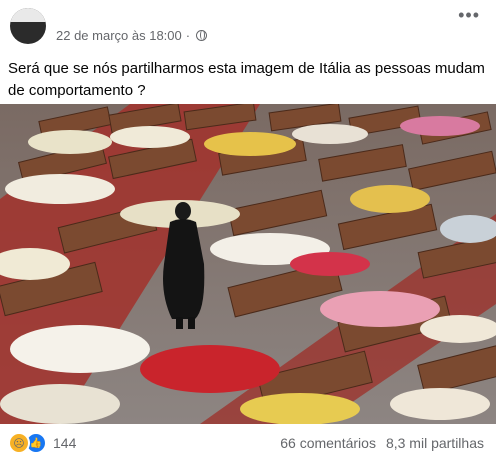 The width and height of the screenshot is (496, 461). Describe the element at coordinates (328, 443) in the screenshot. I see `comments-count: 66 comentários` at that location.